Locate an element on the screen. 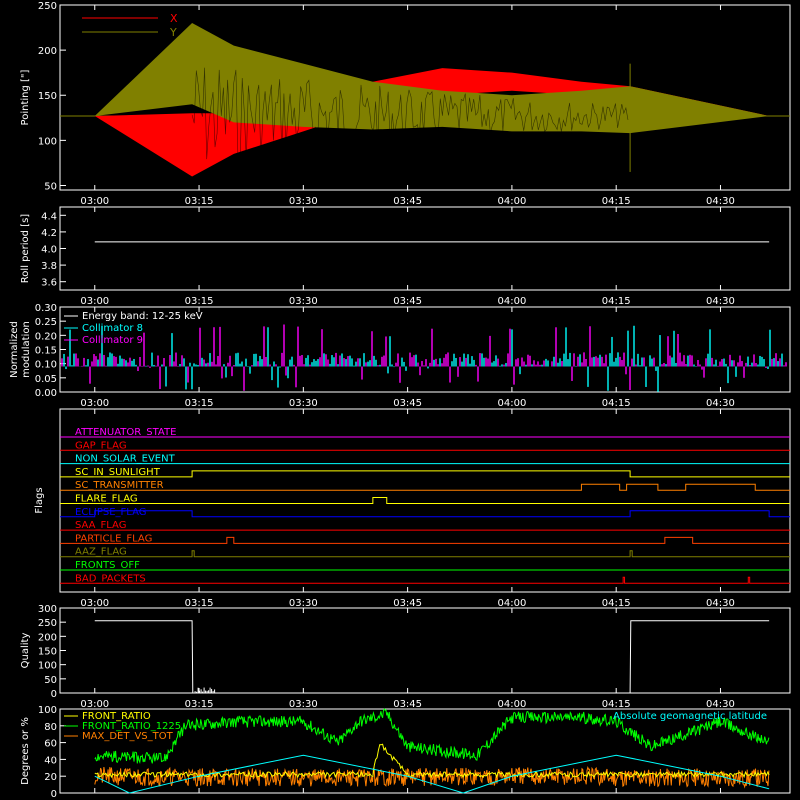 This screenshot has height=800, width=800. y-tick-label: 60 is located at coordinates (50, 744).